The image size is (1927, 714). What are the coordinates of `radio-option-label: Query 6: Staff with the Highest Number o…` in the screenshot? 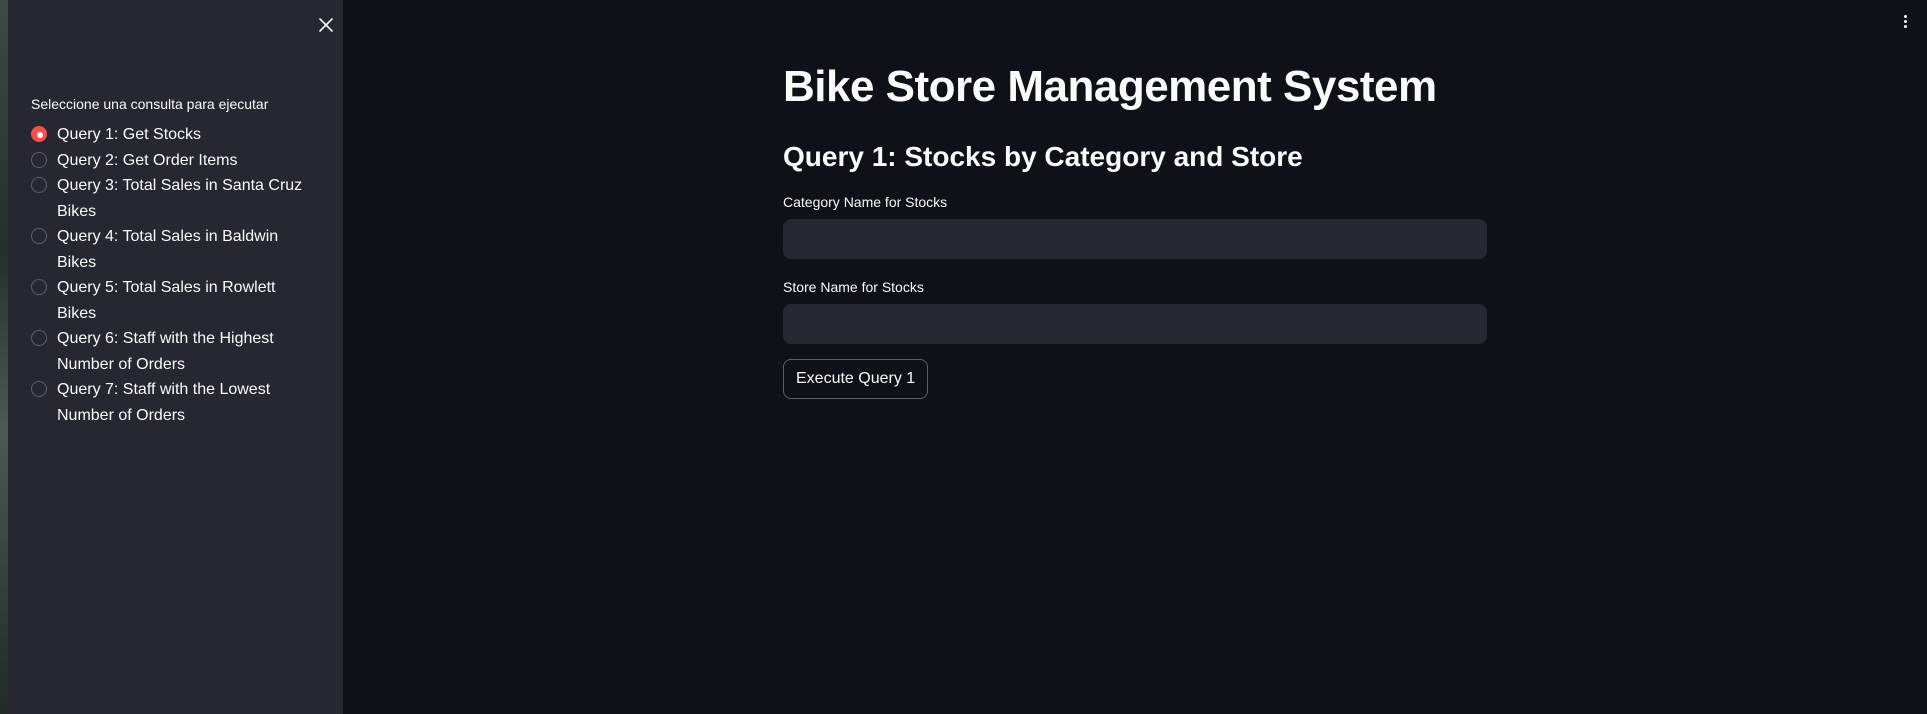 It's located at (165, 351).